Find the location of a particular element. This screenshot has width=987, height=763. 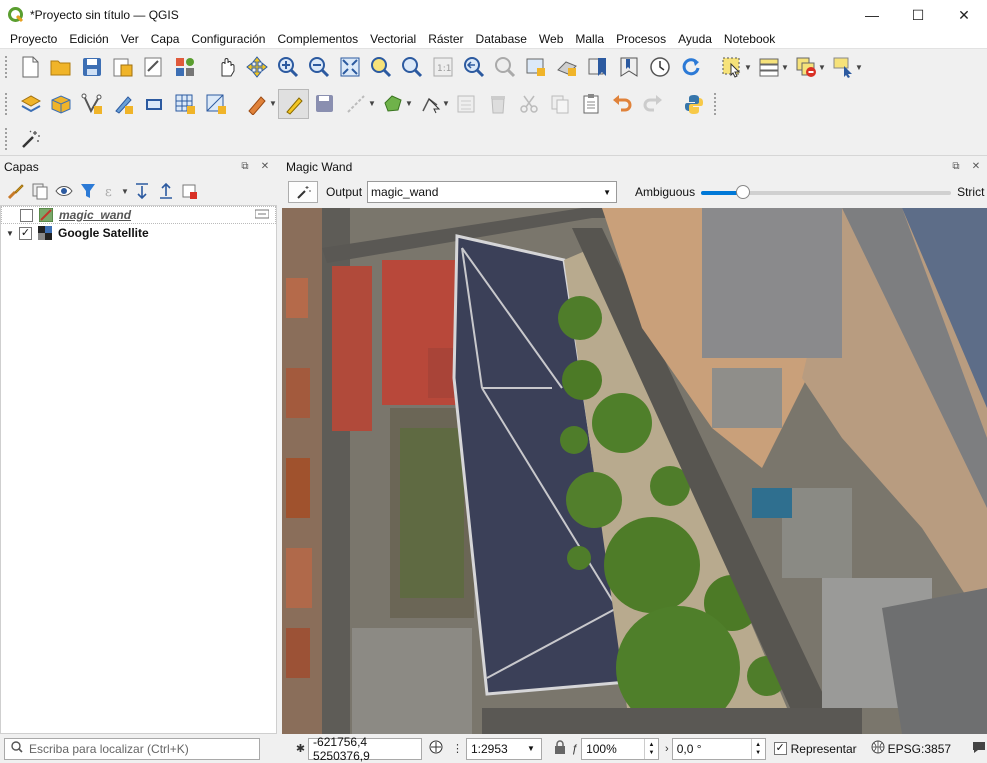

render-checkbox: ✓ is located at coordinates (780, 748).